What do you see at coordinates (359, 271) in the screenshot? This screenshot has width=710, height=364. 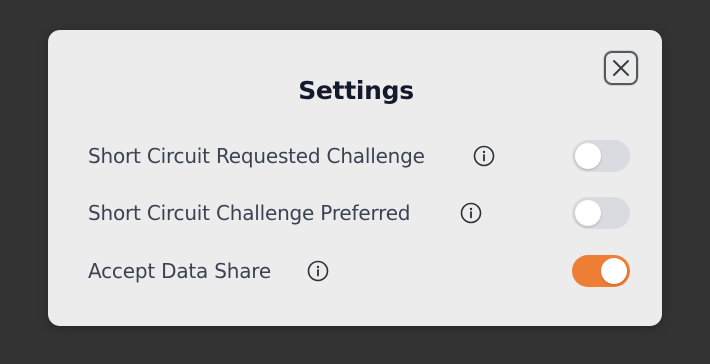 I see `setting-row-accept-data-share: Accept Data Share` at bounding box center [359, 271].